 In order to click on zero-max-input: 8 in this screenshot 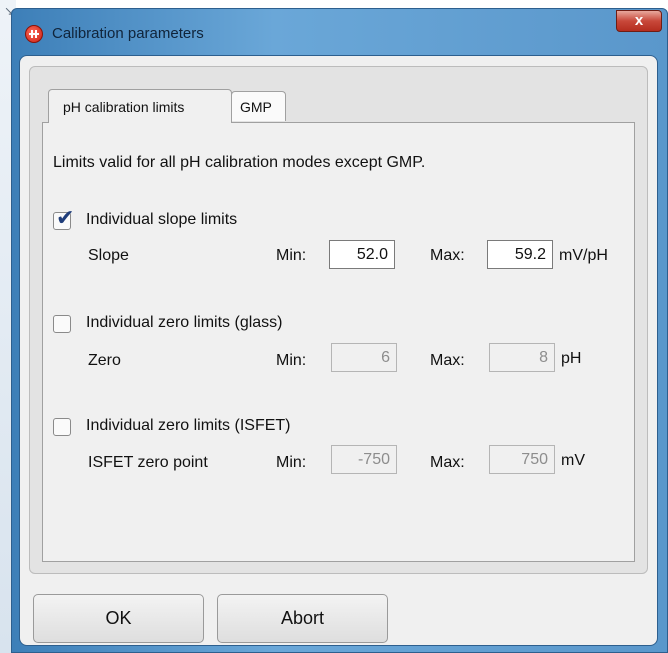, I will do `click(522, 357)`.